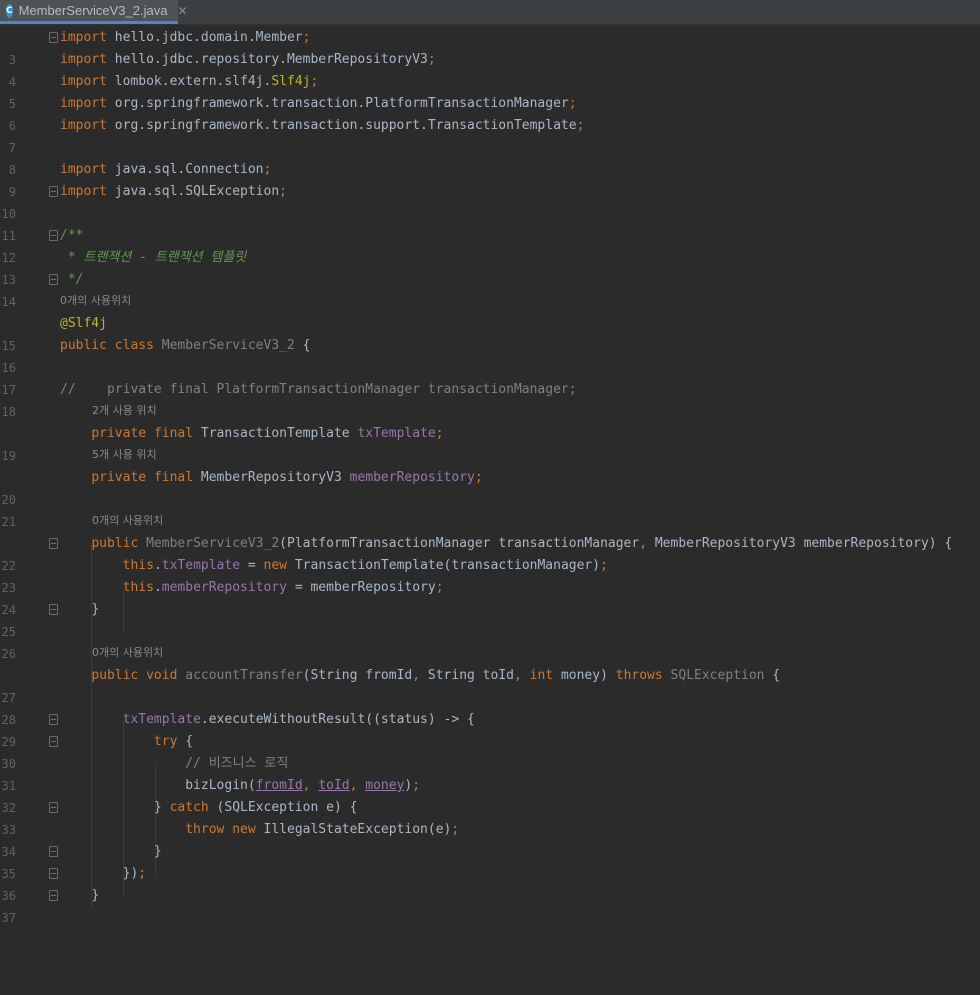 The image size is (980, 995). Describe the element at coordinates (396, 433) in the screenshot. I see `field-name: txTemplate` at that location.